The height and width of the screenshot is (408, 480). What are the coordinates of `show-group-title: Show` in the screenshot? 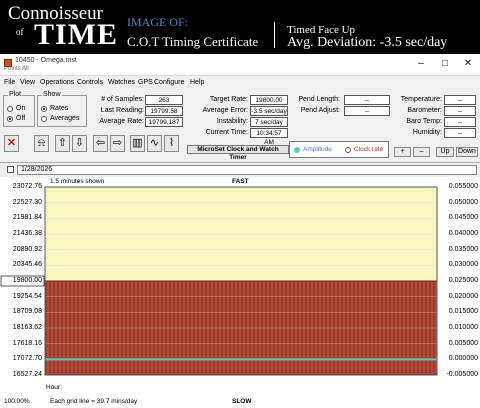 It's located at (52, 94).